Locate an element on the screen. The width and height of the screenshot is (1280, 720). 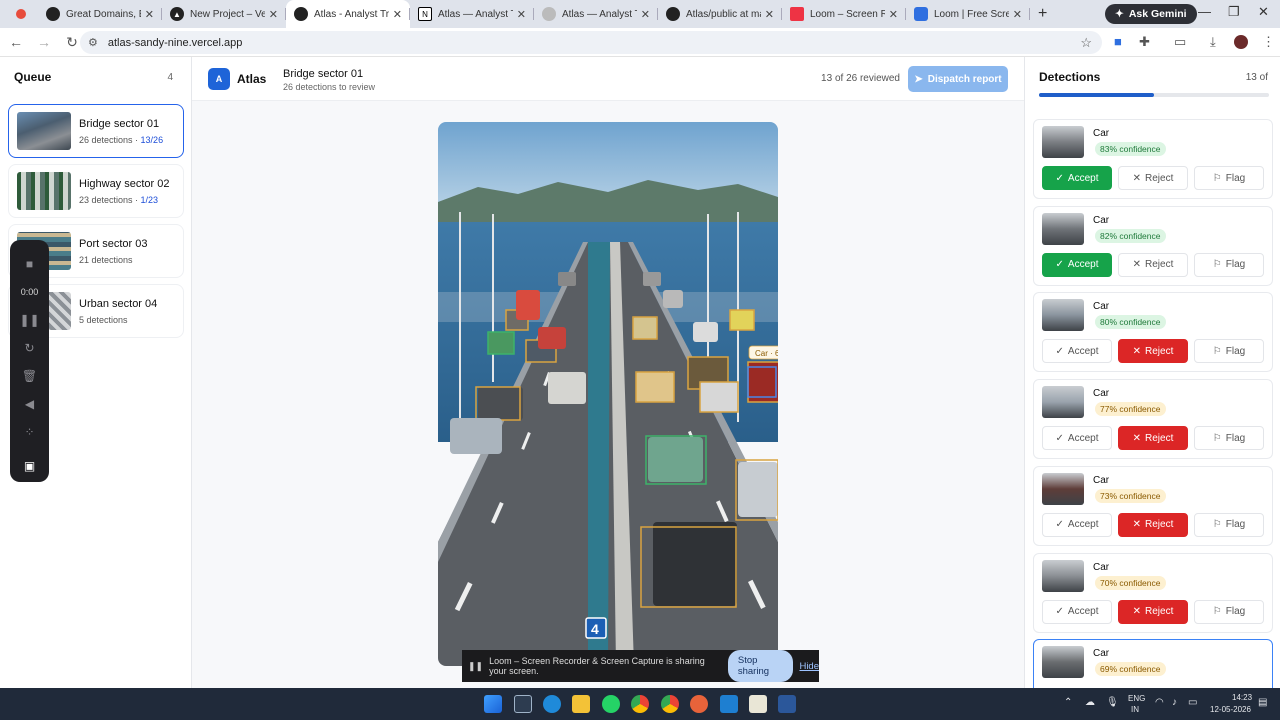
pause-icon: ❚❚ is located at coordinates (29, 320).